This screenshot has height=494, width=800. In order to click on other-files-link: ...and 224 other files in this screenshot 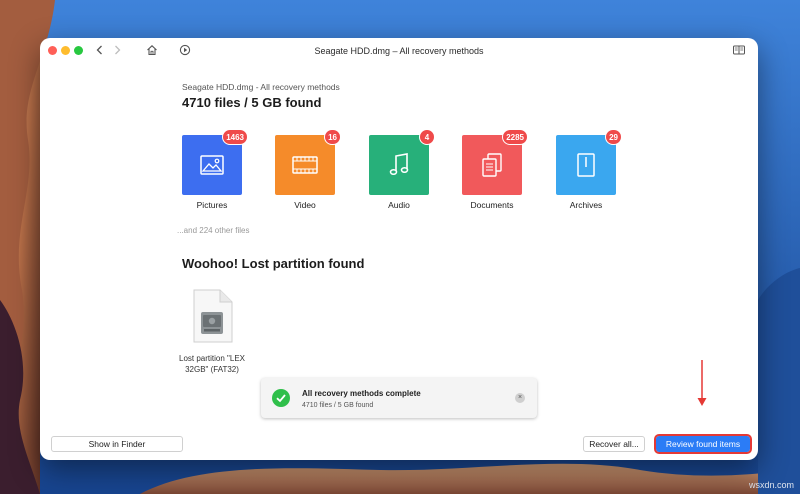, I will do `click(213, 230)`.